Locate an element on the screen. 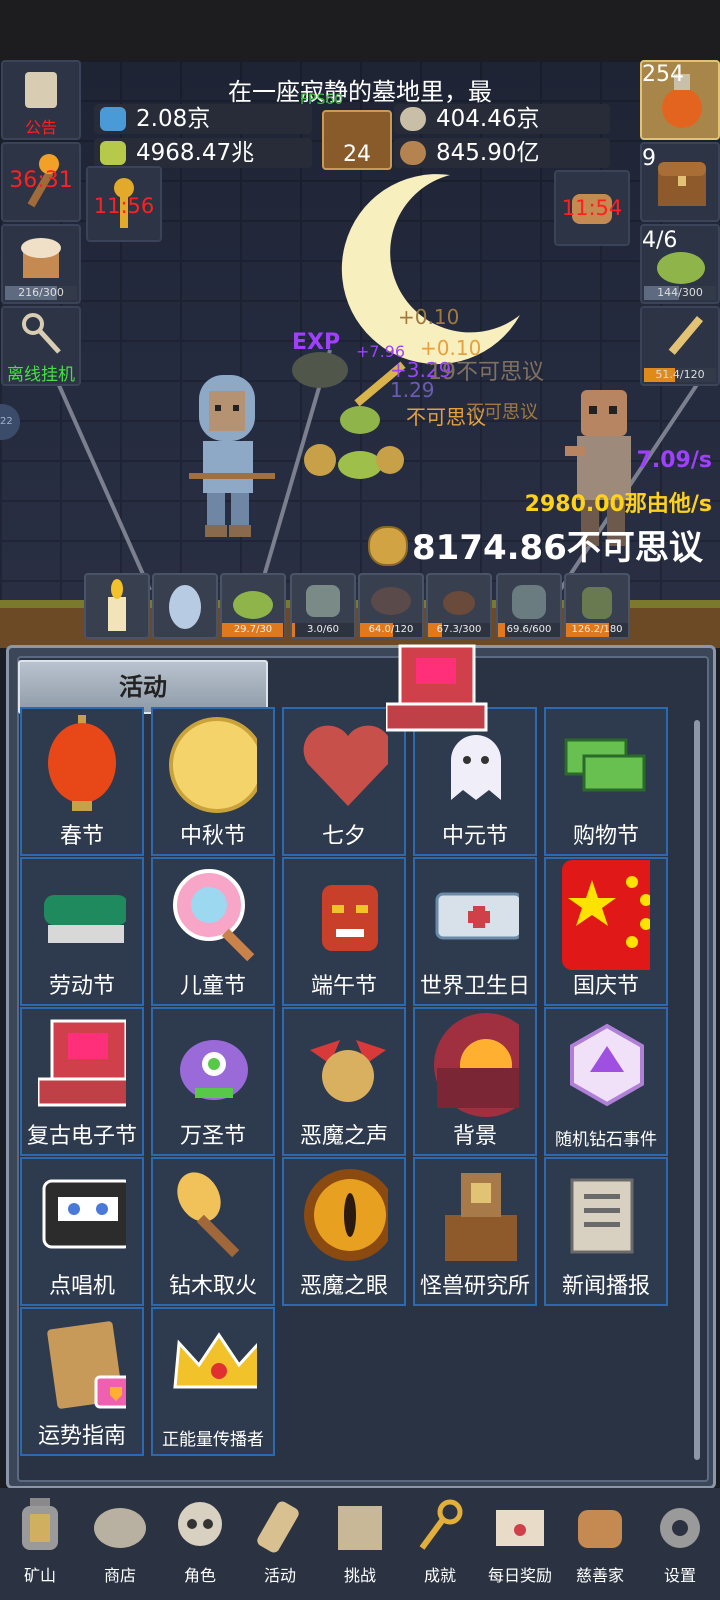  golden-key-button: 11:56 is located at coordinates (124, 204).